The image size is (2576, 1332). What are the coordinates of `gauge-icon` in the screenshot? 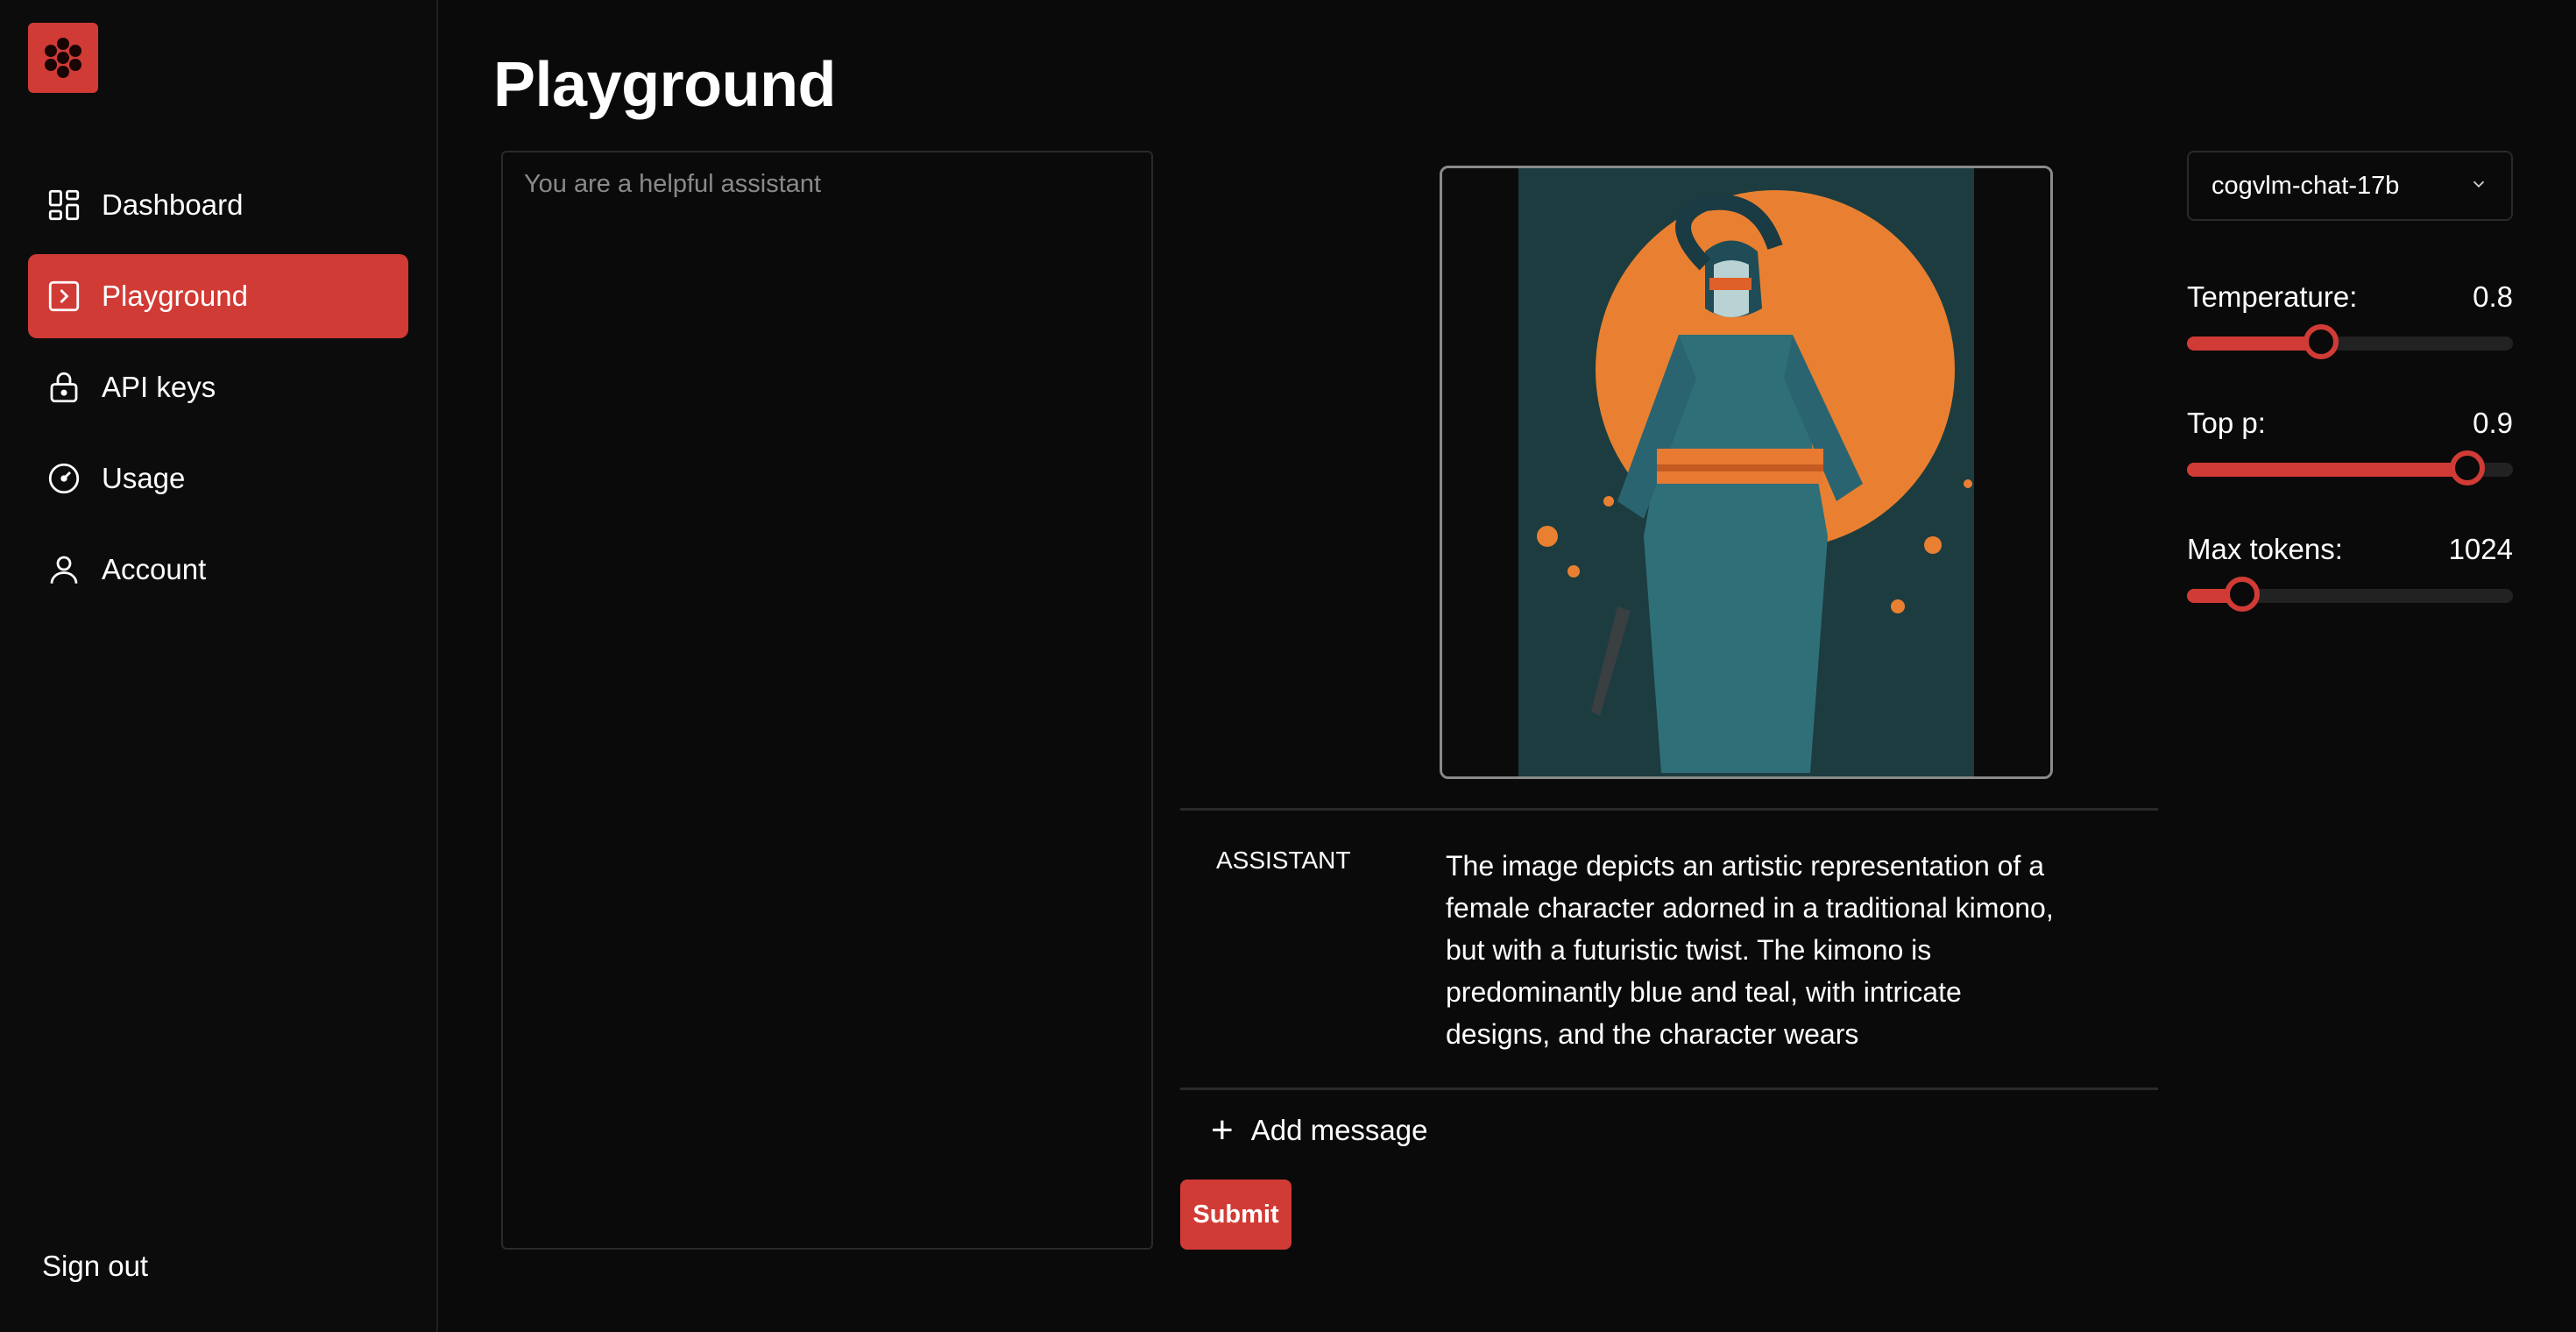 It's located at (64, 478).